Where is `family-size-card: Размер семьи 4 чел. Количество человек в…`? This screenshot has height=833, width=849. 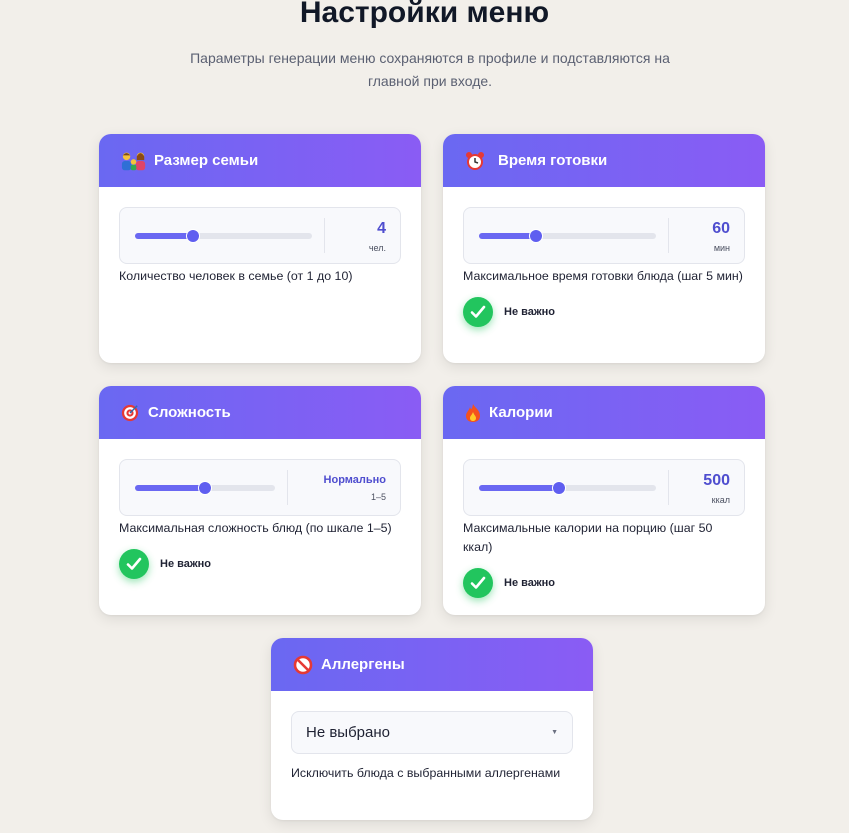
family-size-card: Размер семьи 4 чел. Количество человек в… is located at coordinates (260, 248).